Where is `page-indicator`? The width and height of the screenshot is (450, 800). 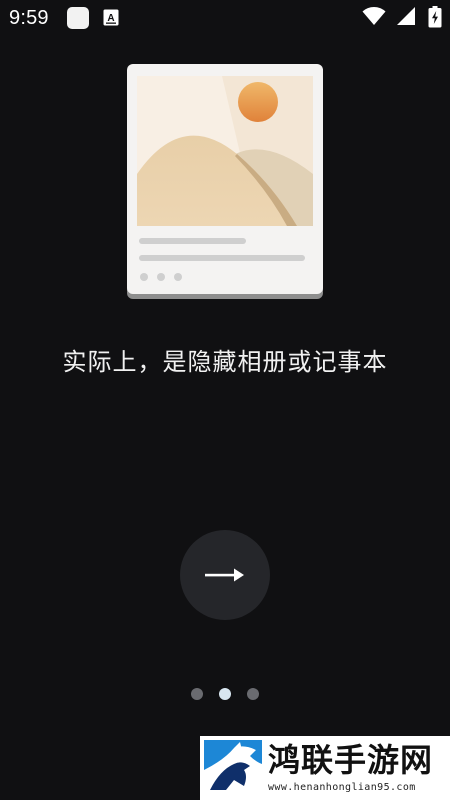
page-indicator is located at coordinates (225, 695).